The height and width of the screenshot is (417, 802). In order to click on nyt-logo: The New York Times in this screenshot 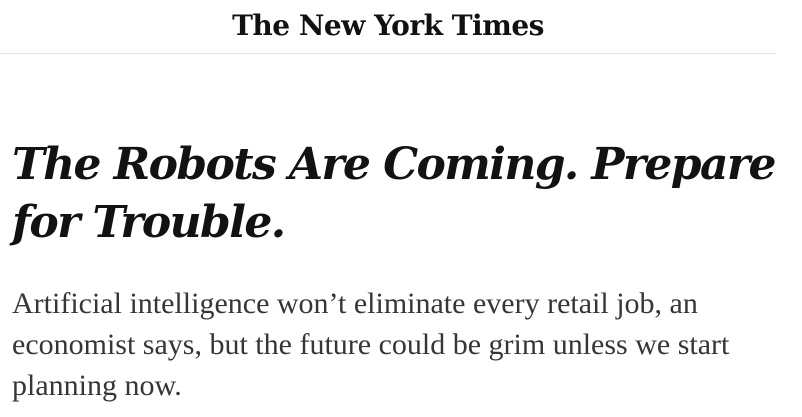, I will do `click(388, 26)`.